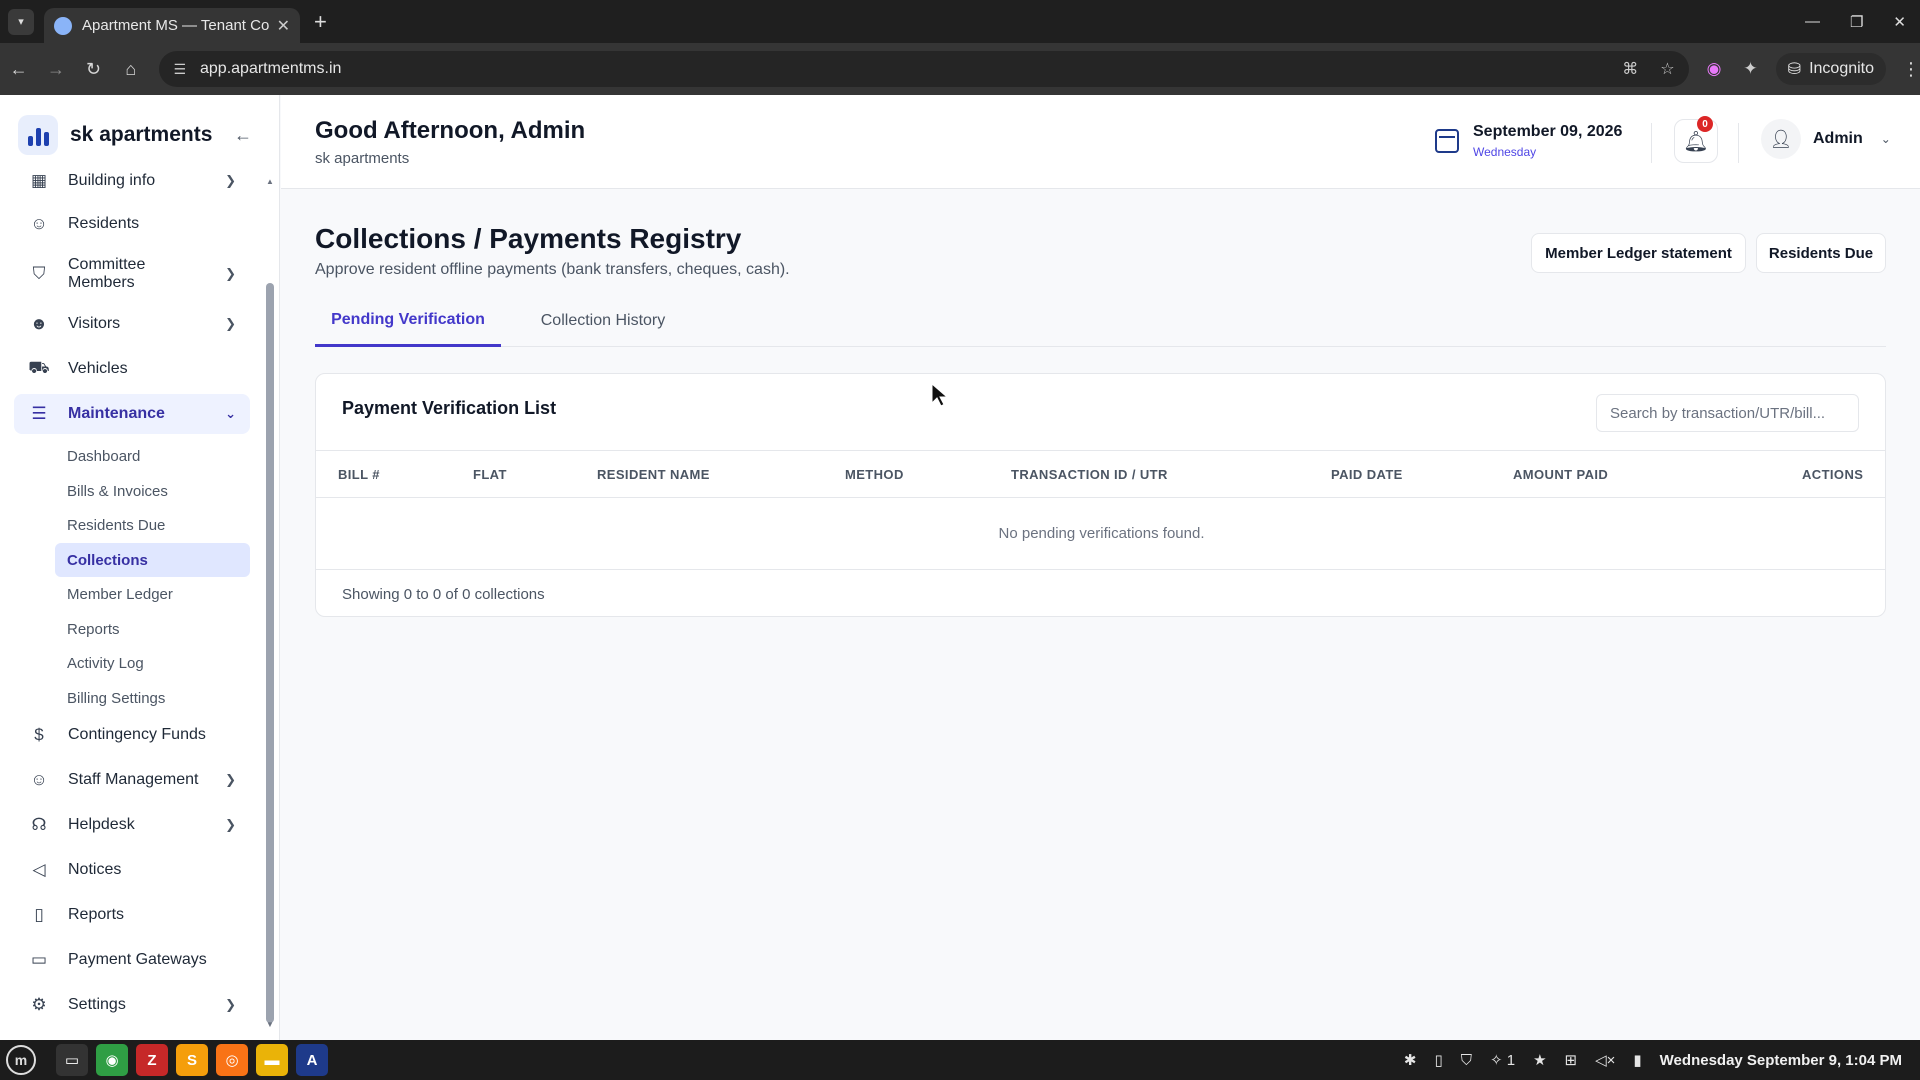 The image size is (1920, 1080). I want to click on gear-icon: ⚙, so click(39, 1004).